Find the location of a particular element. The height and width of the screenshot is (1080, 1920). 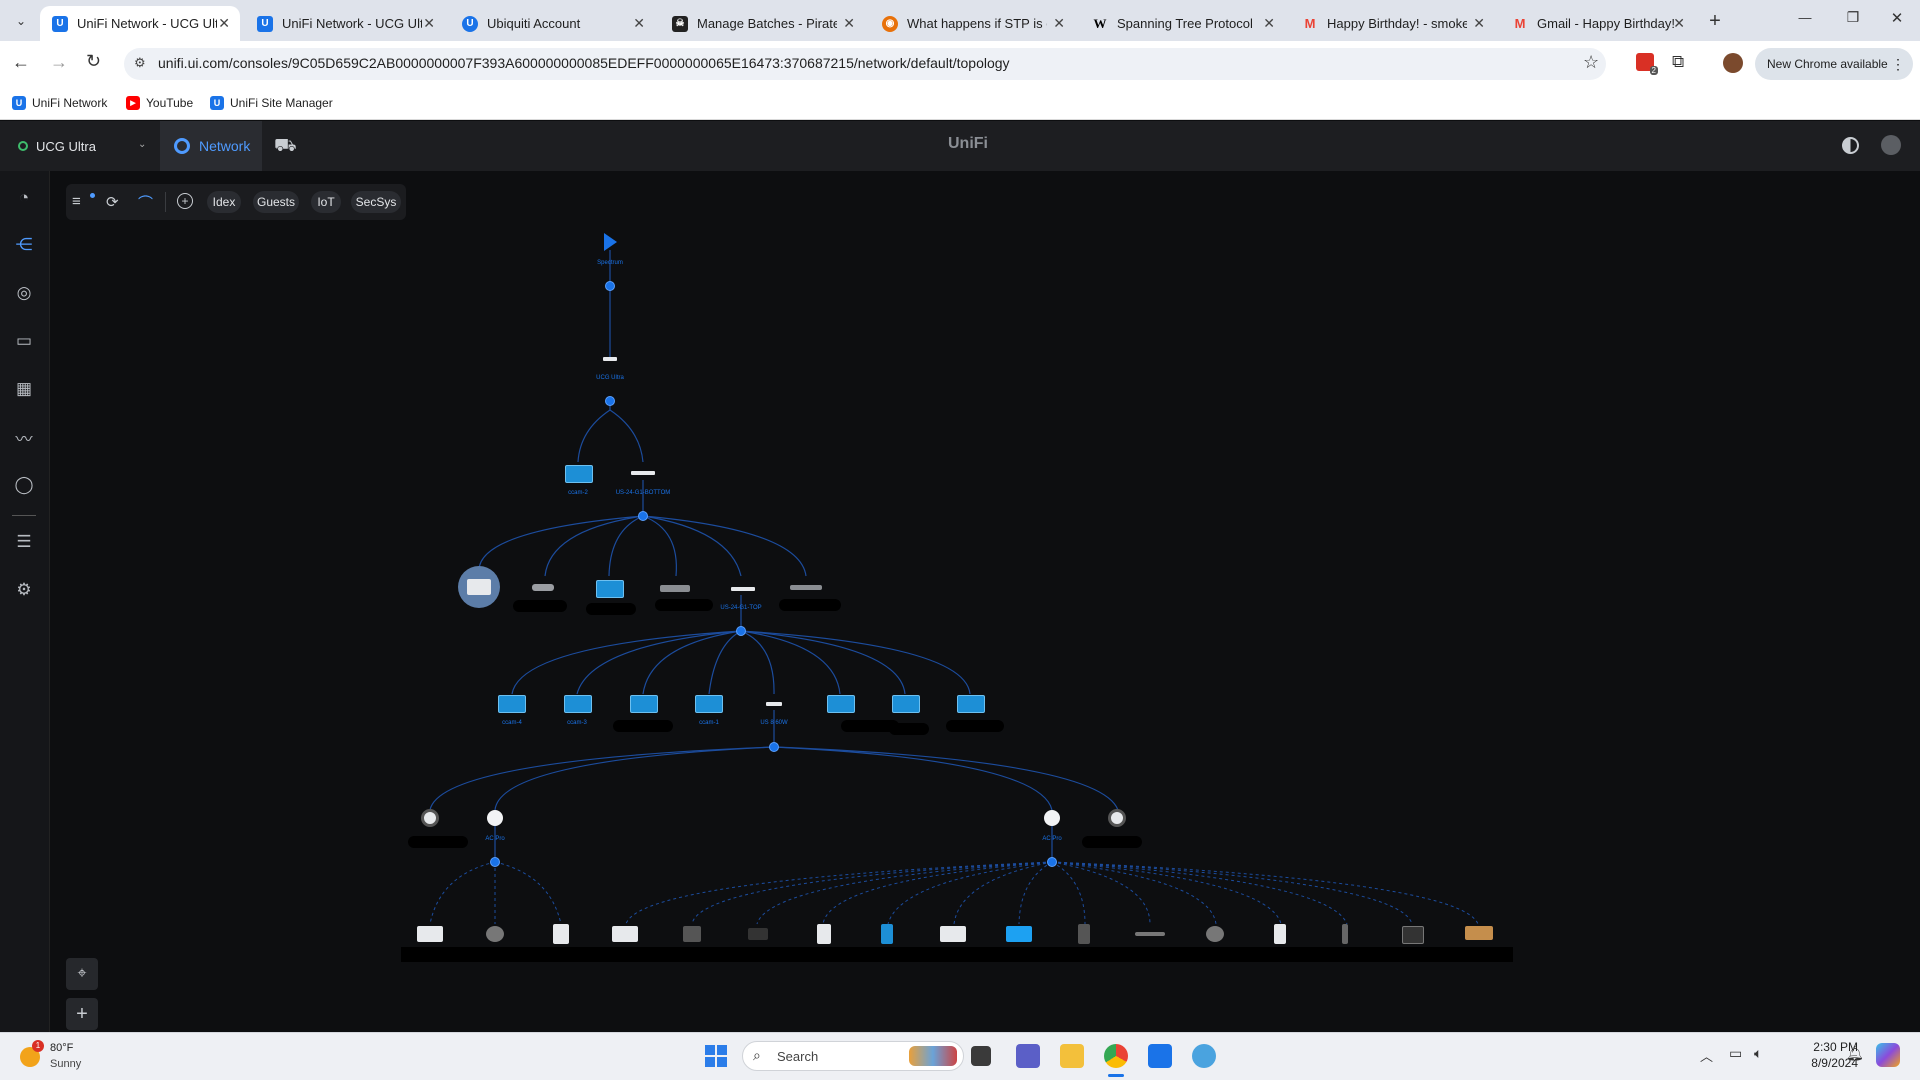

gateway-device is located at coordinates (610, 359).